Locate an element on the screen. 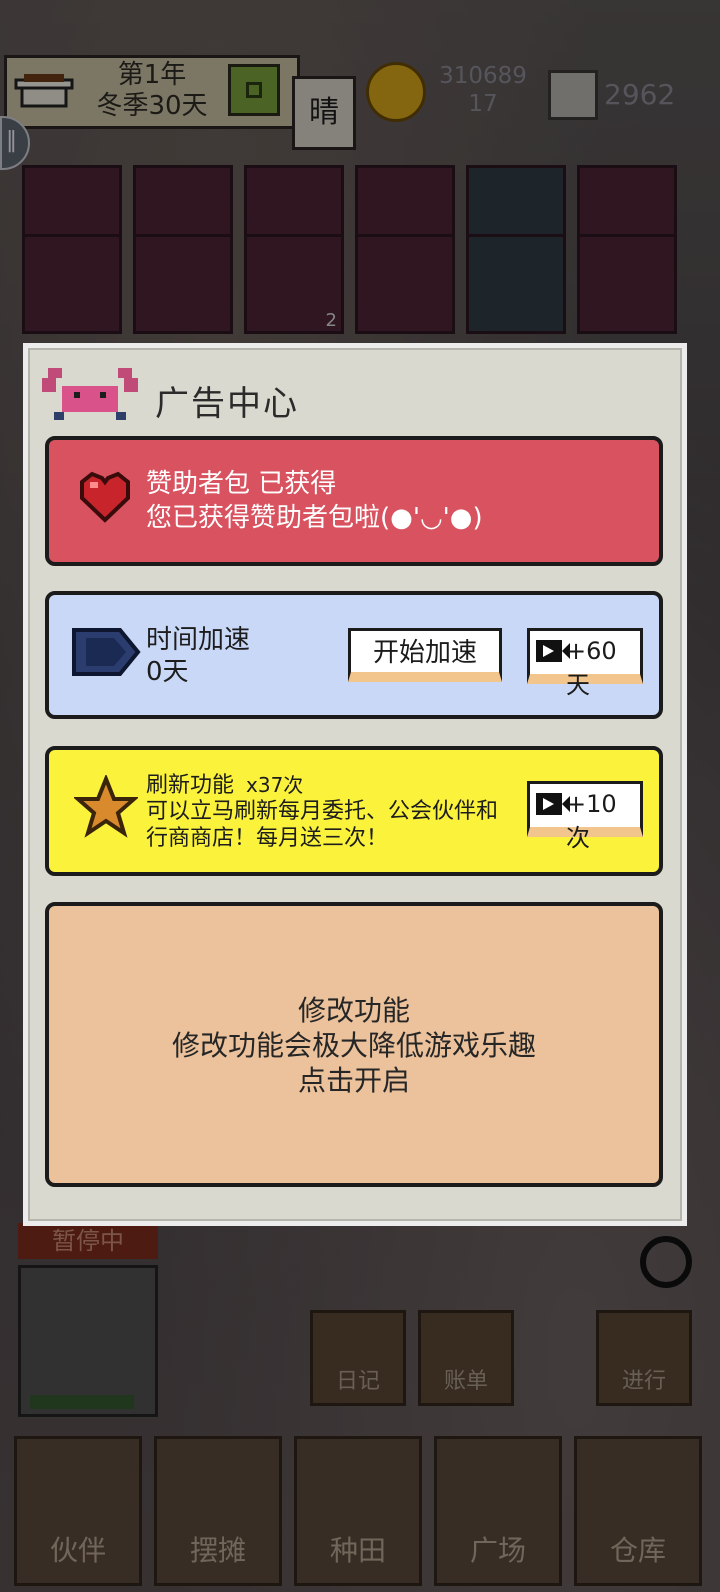 Image resolution: width=720 pixels, height=1592 pixels. heart-icon is located at coordinates (105, 497).